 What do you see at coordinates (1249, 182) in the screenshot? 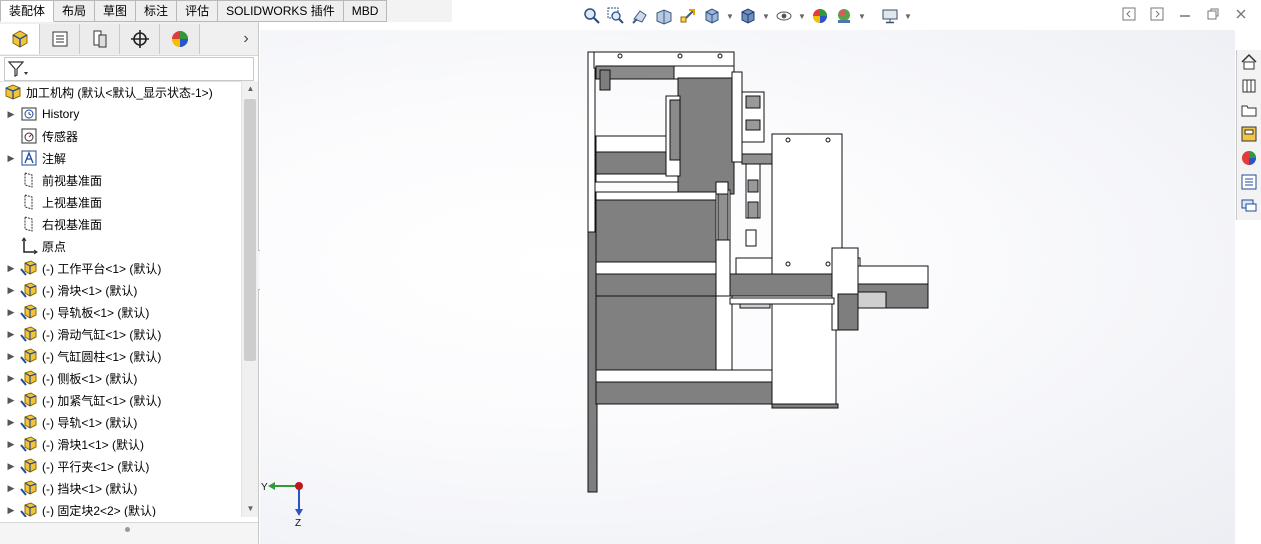
I see `custom-properties-icon` at bounding box center [1249, 182].